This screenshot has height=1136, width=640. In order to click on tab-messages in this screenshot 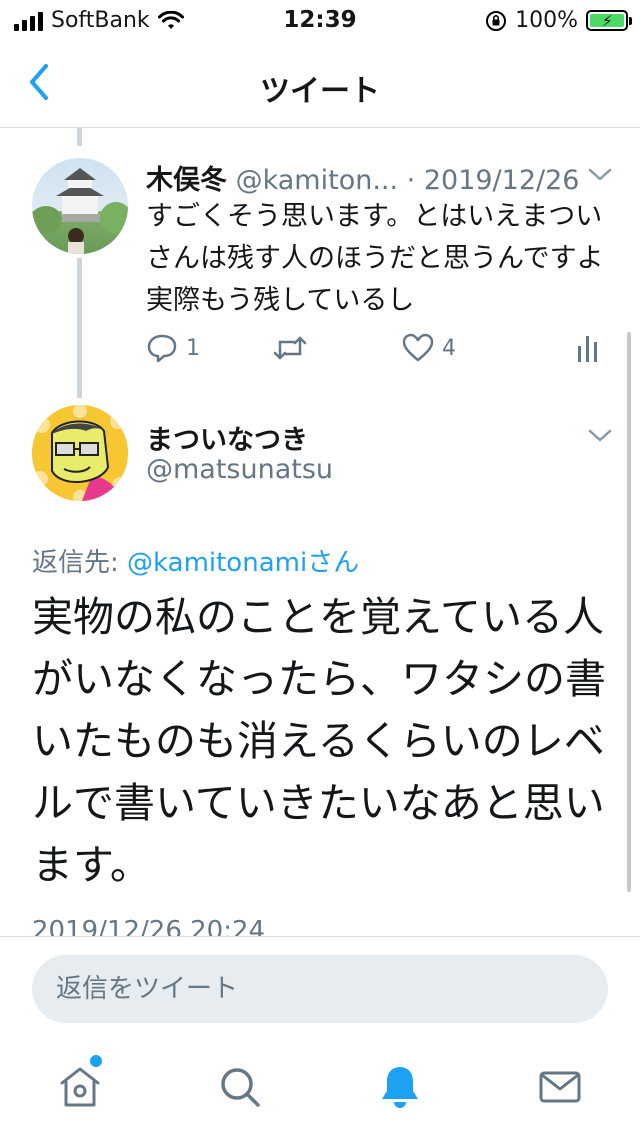, I will do `click(560, 1087)`.